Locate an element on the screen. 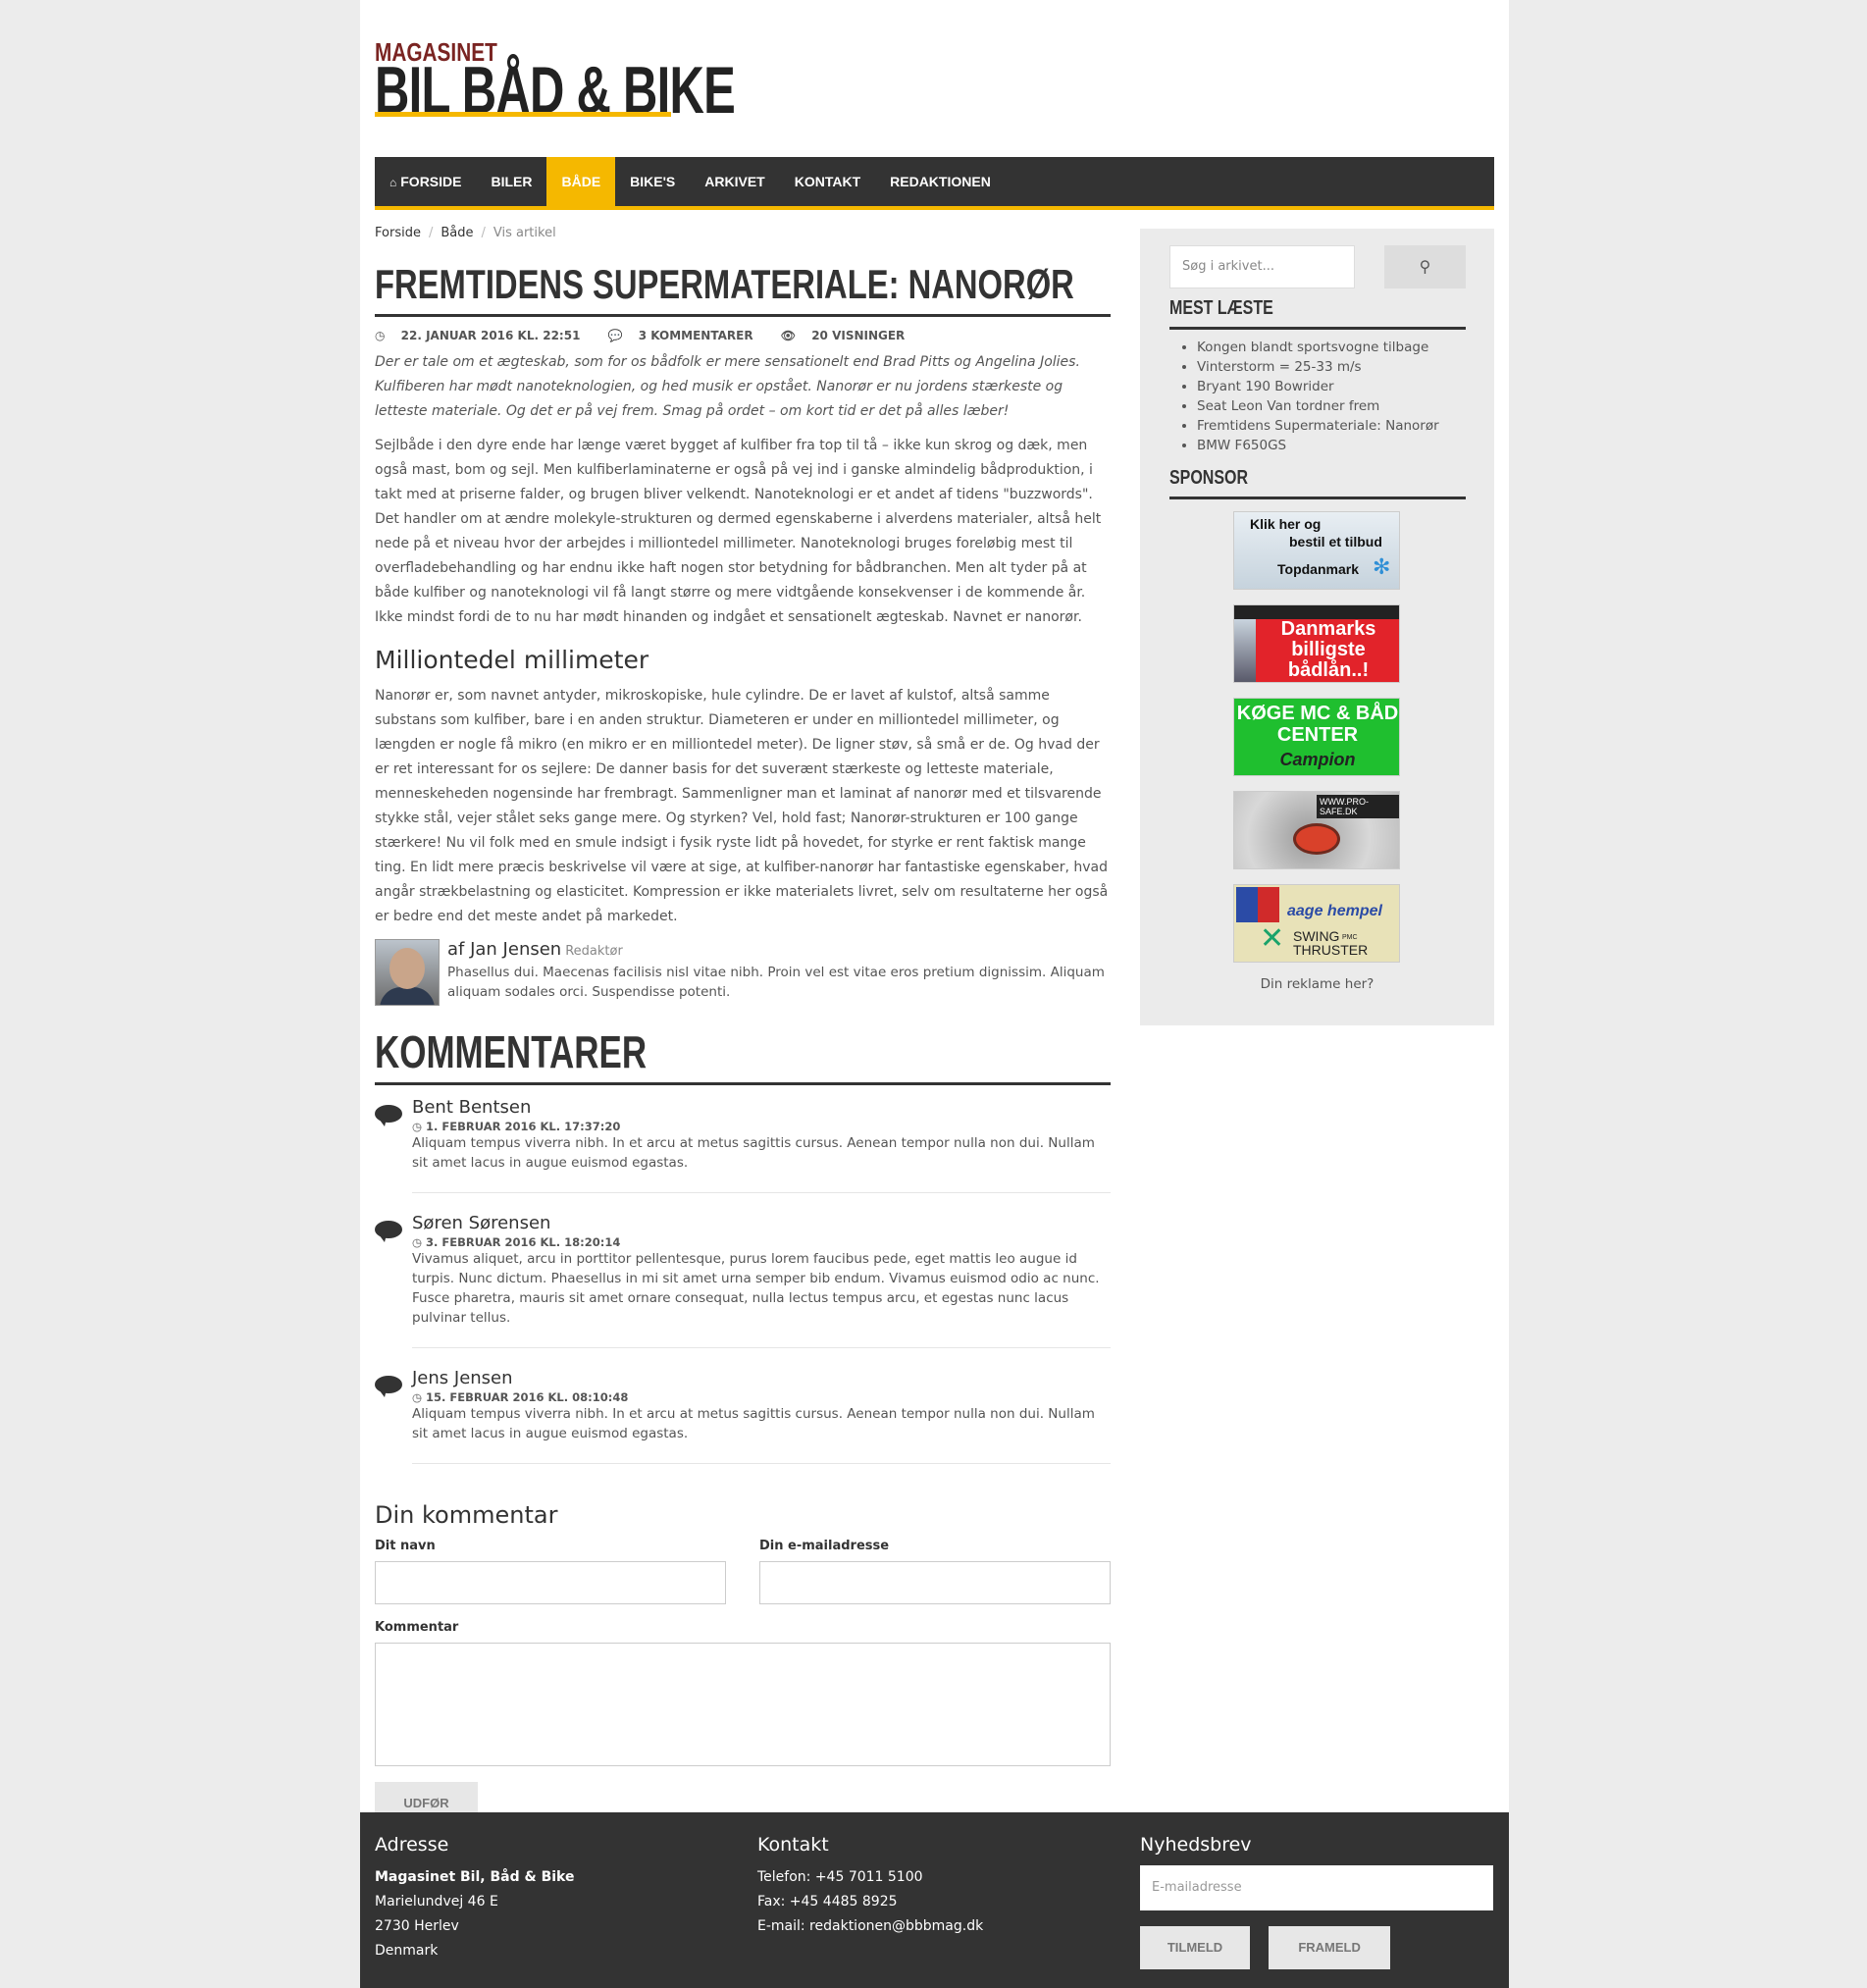  comment-textarea is located at coordinates (743, 1704).